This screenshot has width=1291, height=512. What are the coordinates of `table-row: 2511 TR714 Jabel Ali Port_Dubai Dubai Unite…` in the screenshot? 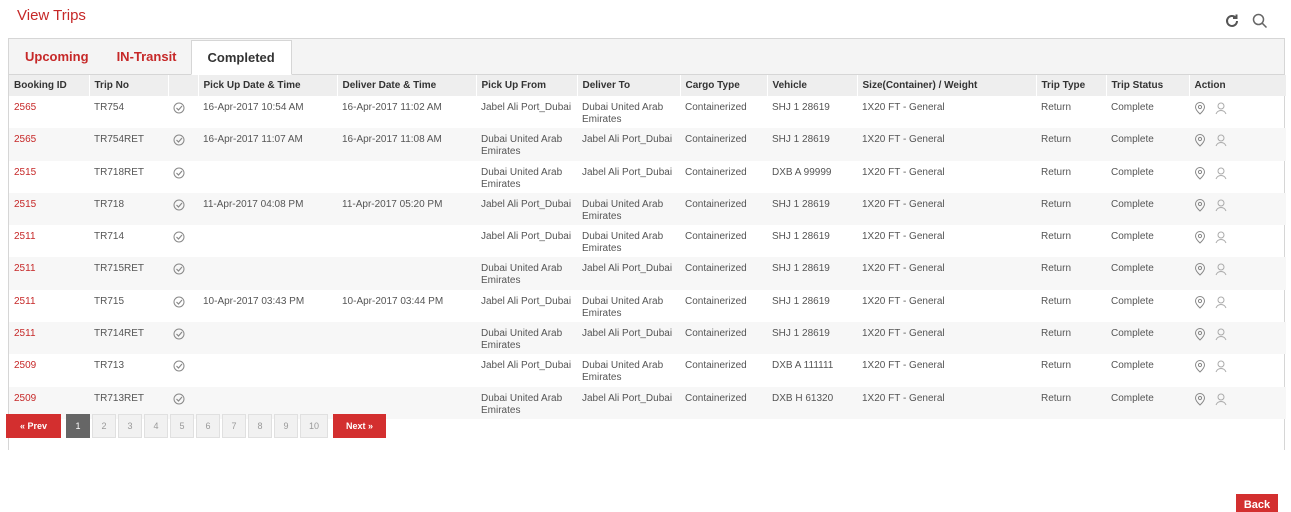 It's located at (647, 241).